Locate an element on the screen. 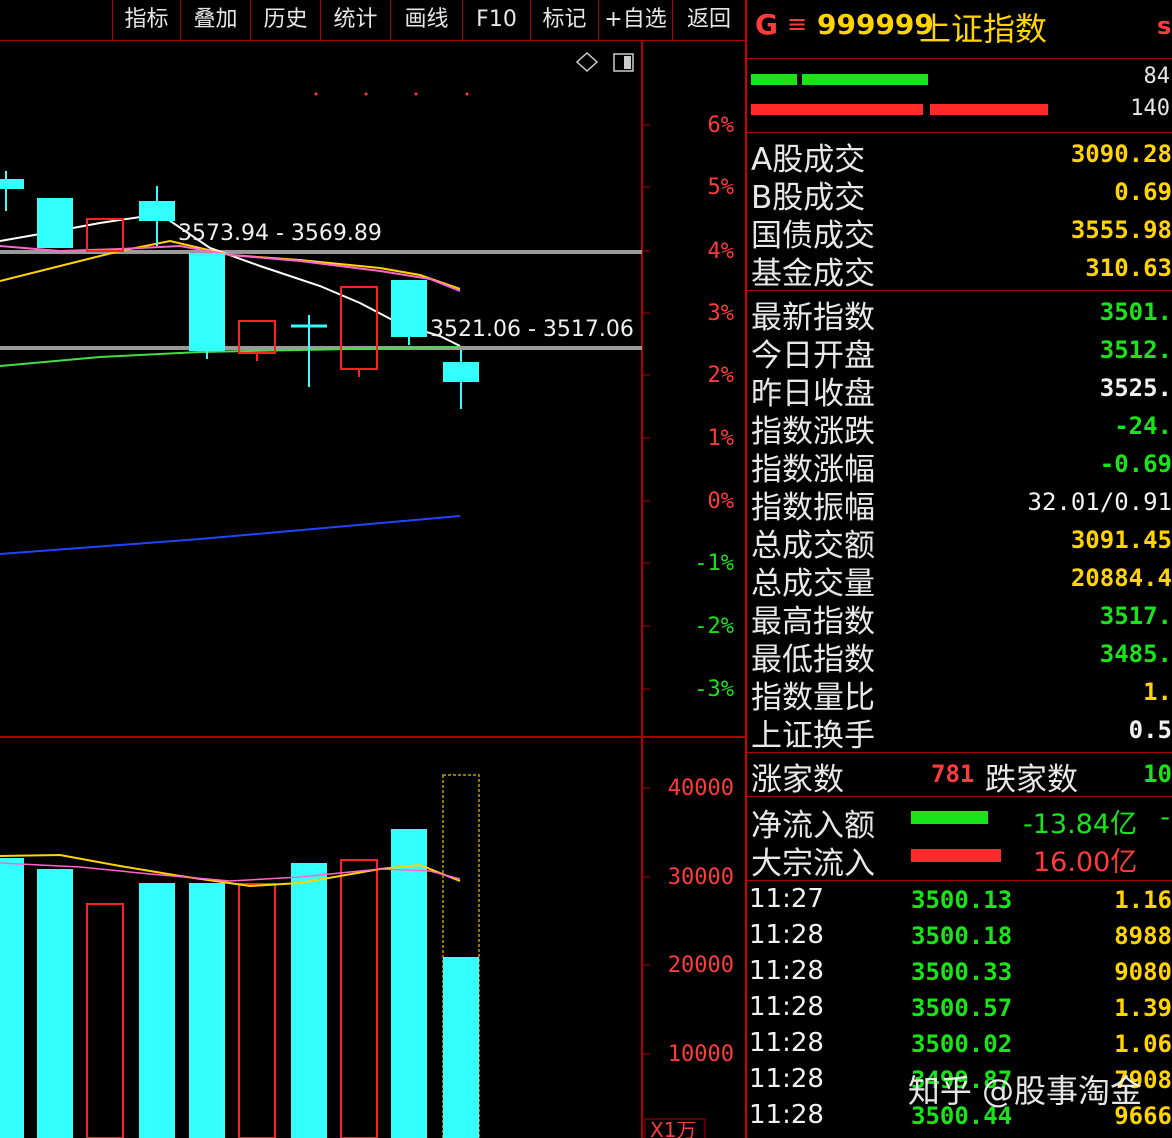 The width and height of the screenshot is (1172, 1138). pct-axis-label: 1% is located at coordinates (721, 438).